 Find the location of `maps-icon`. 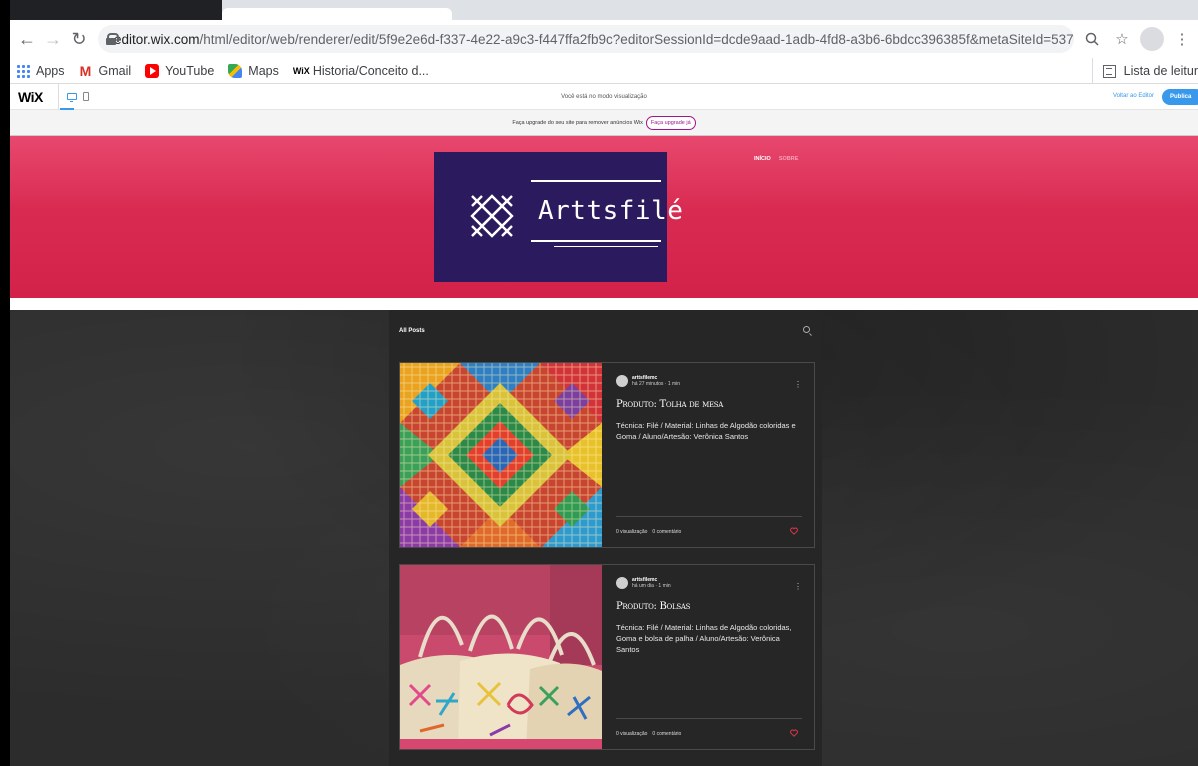

maps-icon is located at coordinates (235, 70).